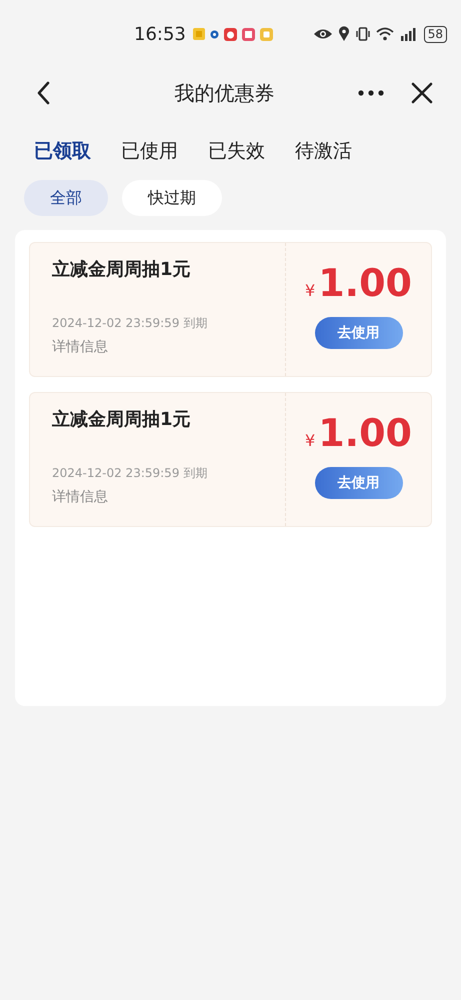 This screenshot has width=461, height=1000. What do you see at coordinates (236, 151) in the screenshot?
I see `tab: 已失效` at bounding box center [236, 151].